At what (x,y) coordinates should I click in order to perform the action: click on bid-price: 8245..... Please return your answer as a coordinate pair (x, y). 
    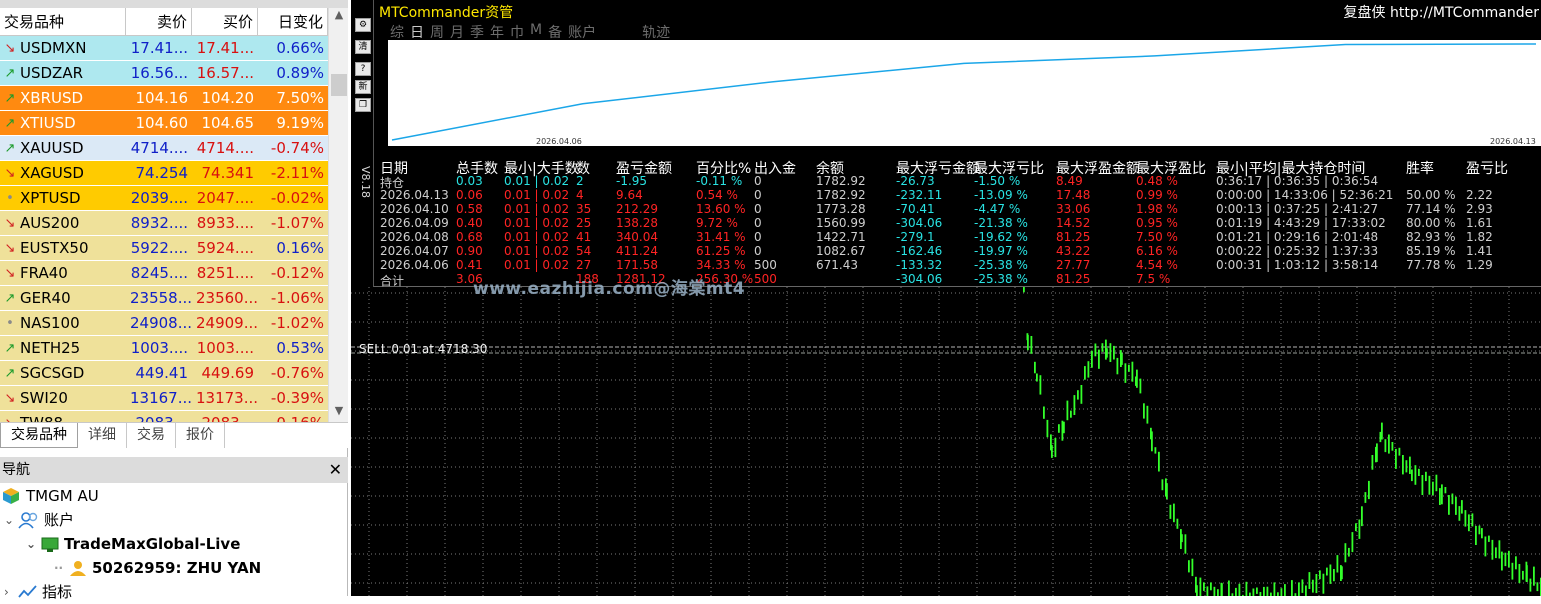
    Looking at the image, I should click on (159, 273).